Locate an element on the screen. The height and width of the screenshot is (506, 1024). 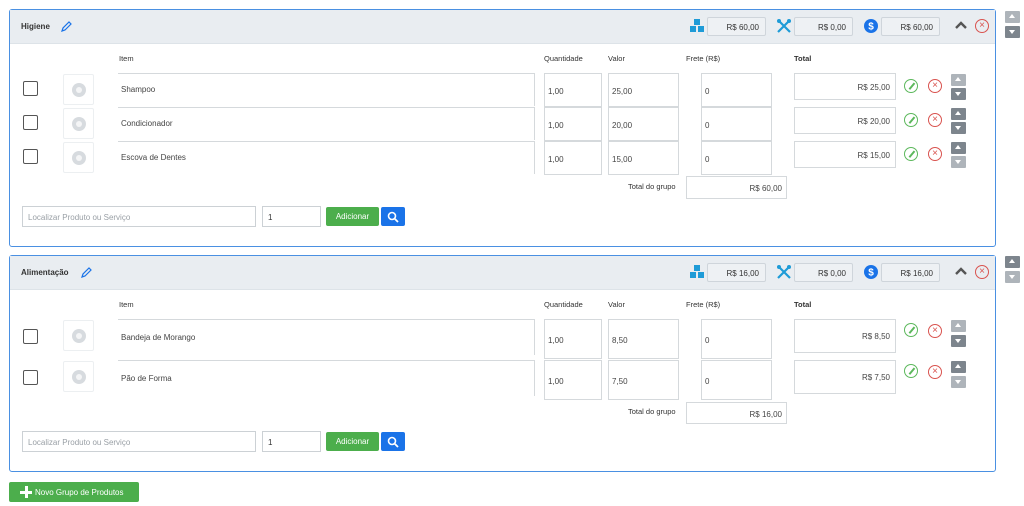
group-header: Higiene R$ 60,00 R$ 0,00 $ R$ 60,00 × is located at coordinates (502, 27).